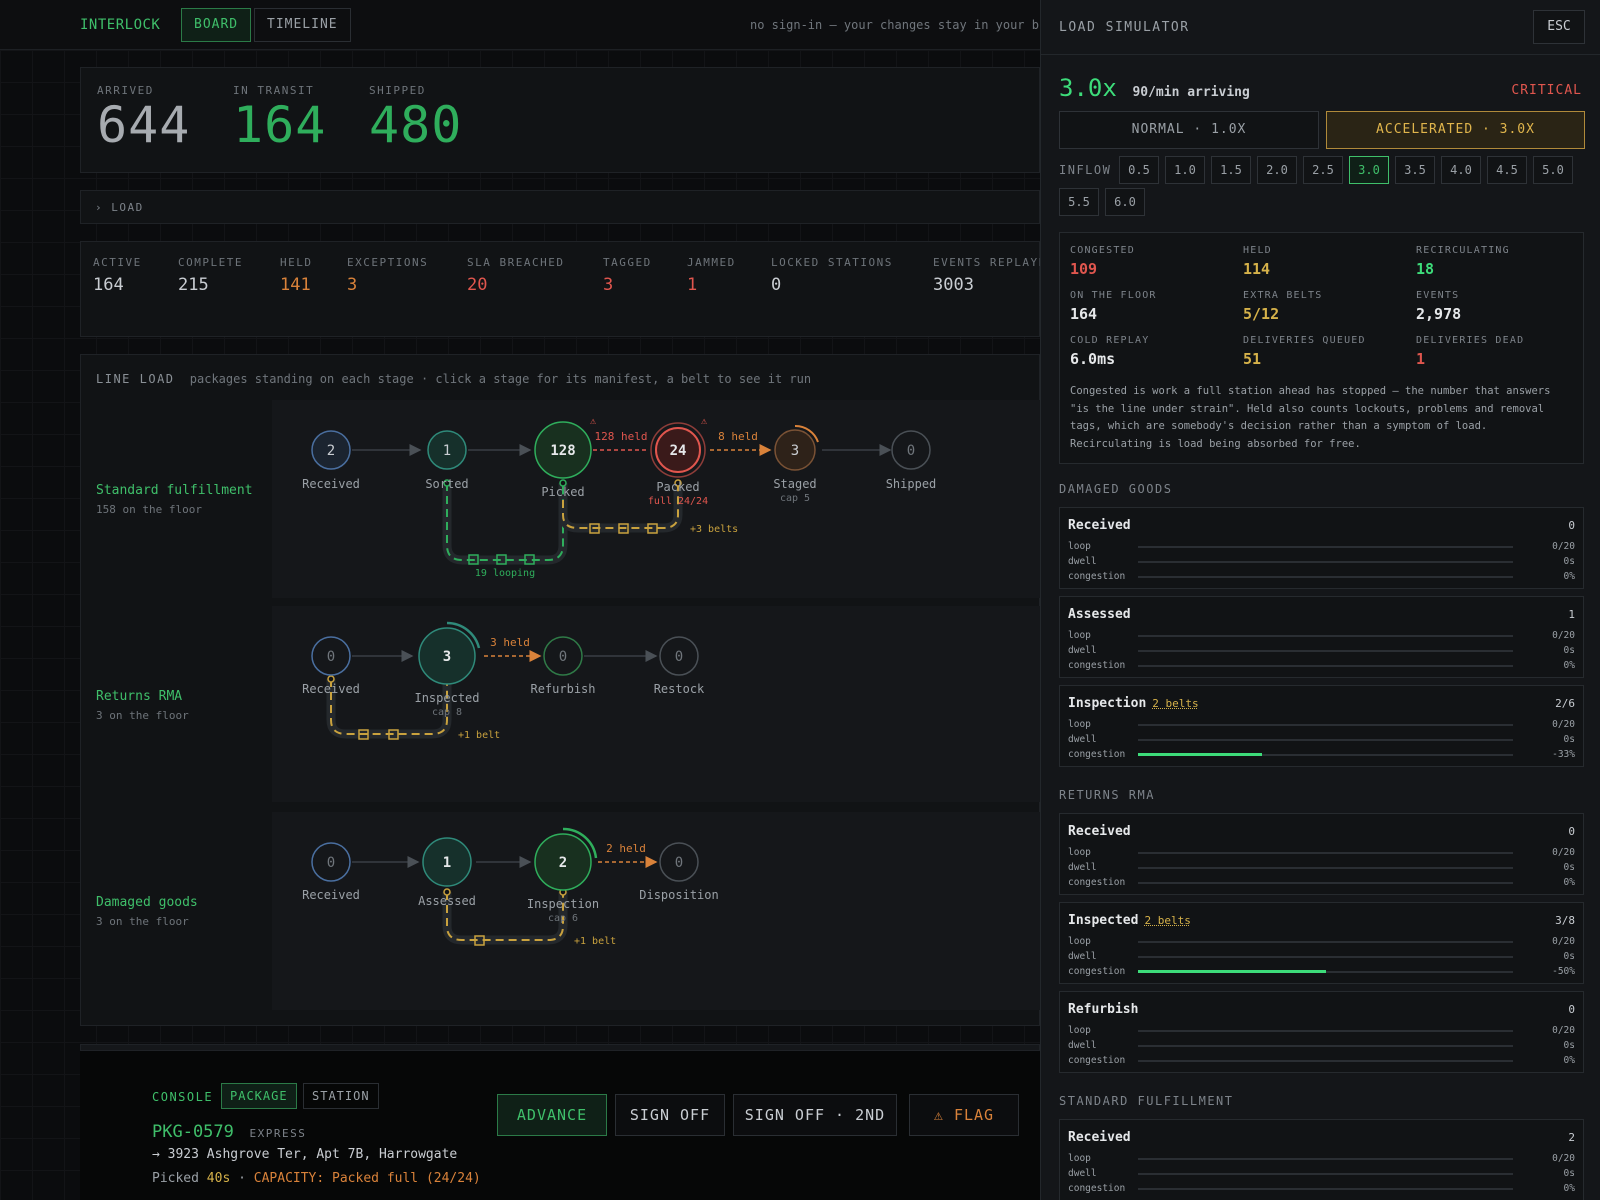 Image resolution: width=1600 pixels, height=1200 pixels. What do you see at coordinates (331, 872) in the screenshot?
I see `station-l3-received: 0 Received` at bounding box center [331, 872].